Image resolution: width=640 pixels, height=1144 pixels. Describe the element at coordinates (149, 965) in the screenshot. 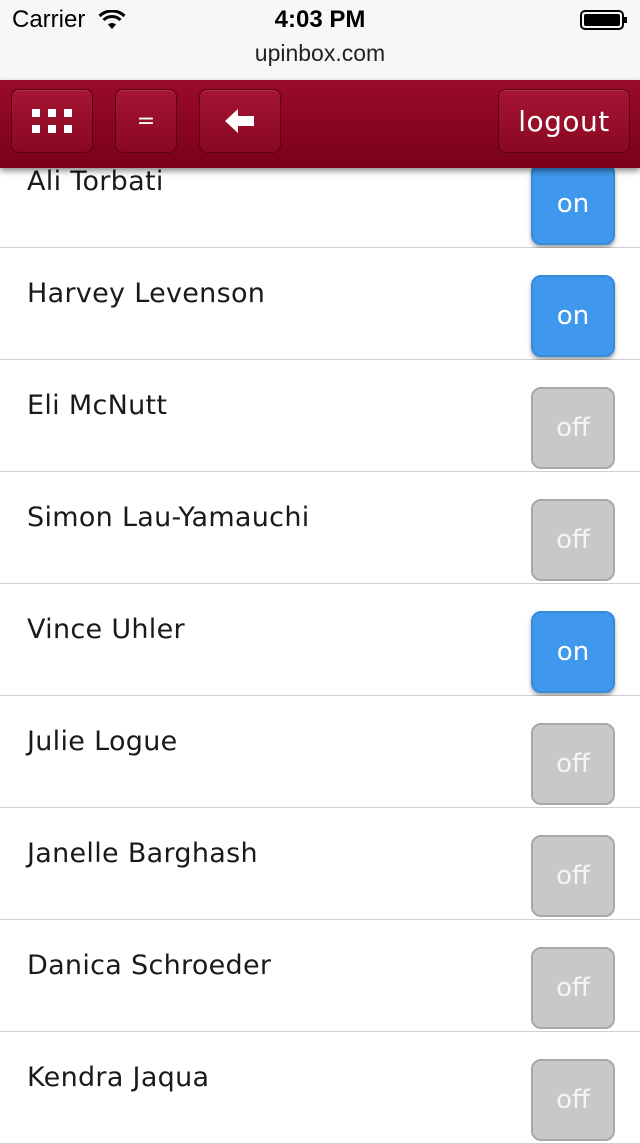

I see `contact-name: Danica Schroeder` at that location.